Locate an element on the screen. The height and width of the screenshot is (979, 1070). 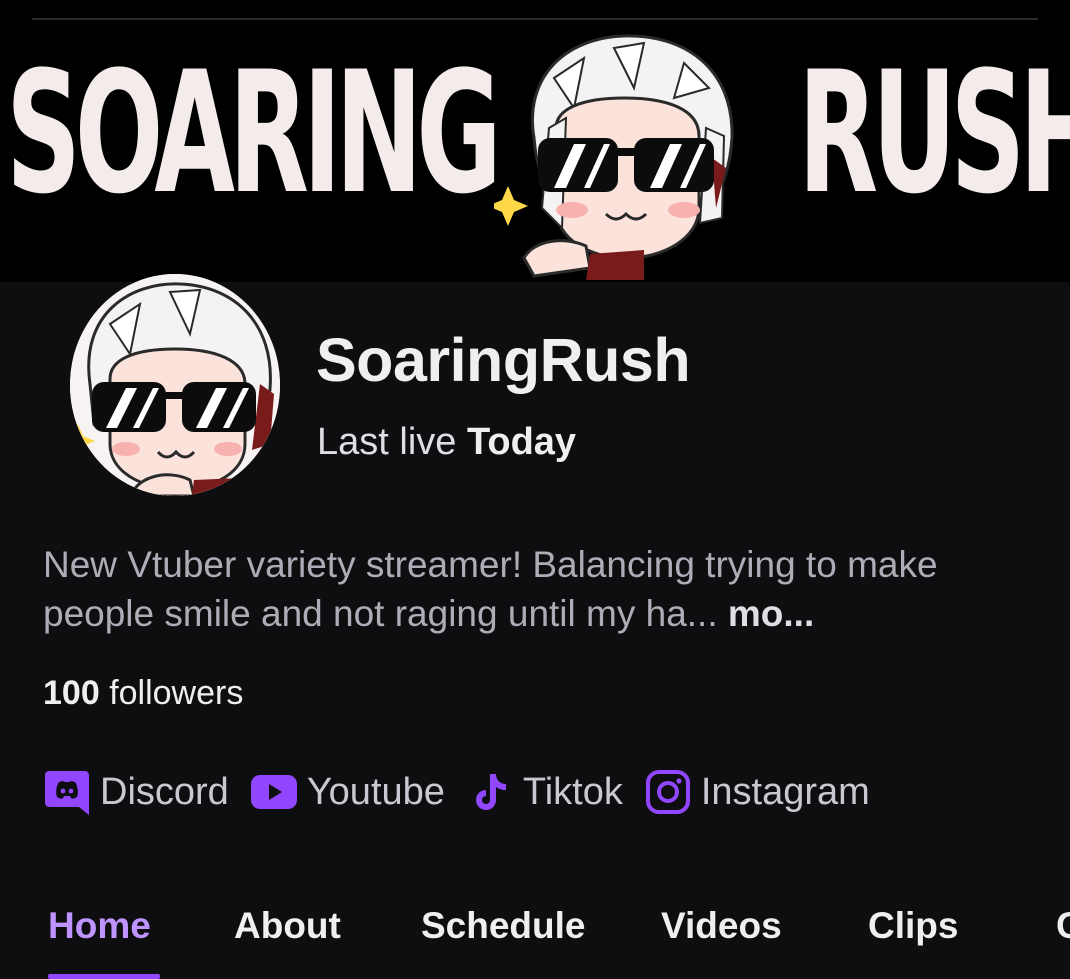
tab-videos: Videos is located at coordinates (721, 926).